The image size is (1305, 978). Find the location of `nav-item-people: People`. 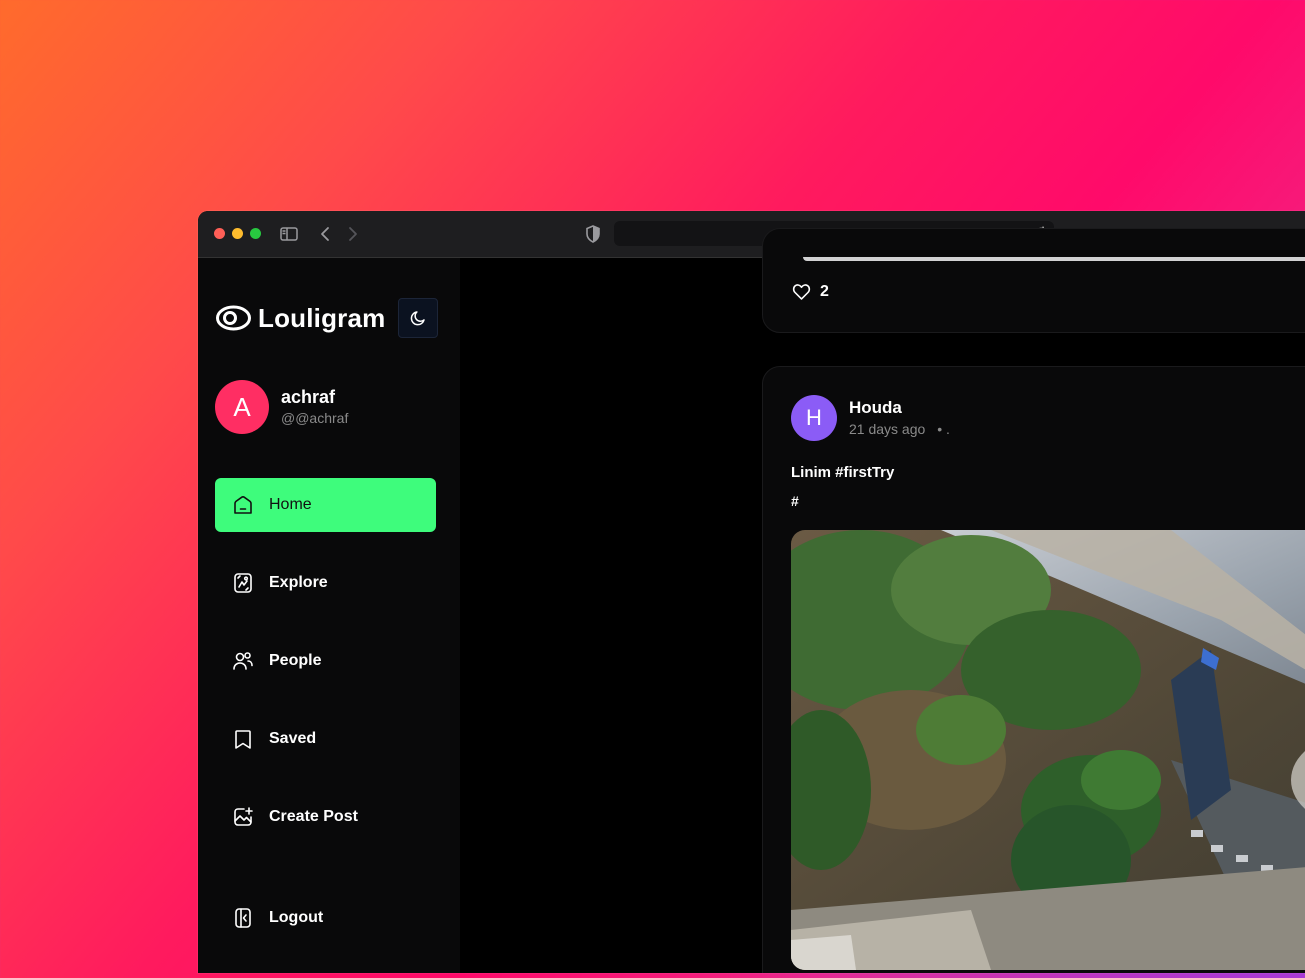

nav-item-people: People is located at coordinates (325, 661).